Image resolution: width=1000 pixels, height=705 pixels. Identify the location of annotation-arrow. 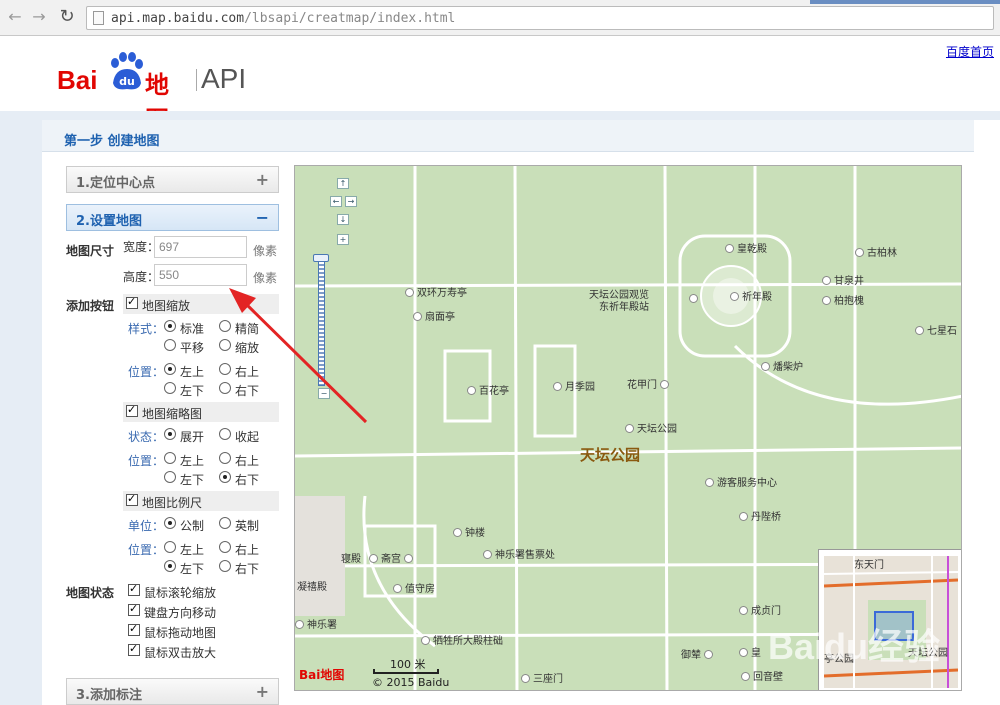
(298, 356).